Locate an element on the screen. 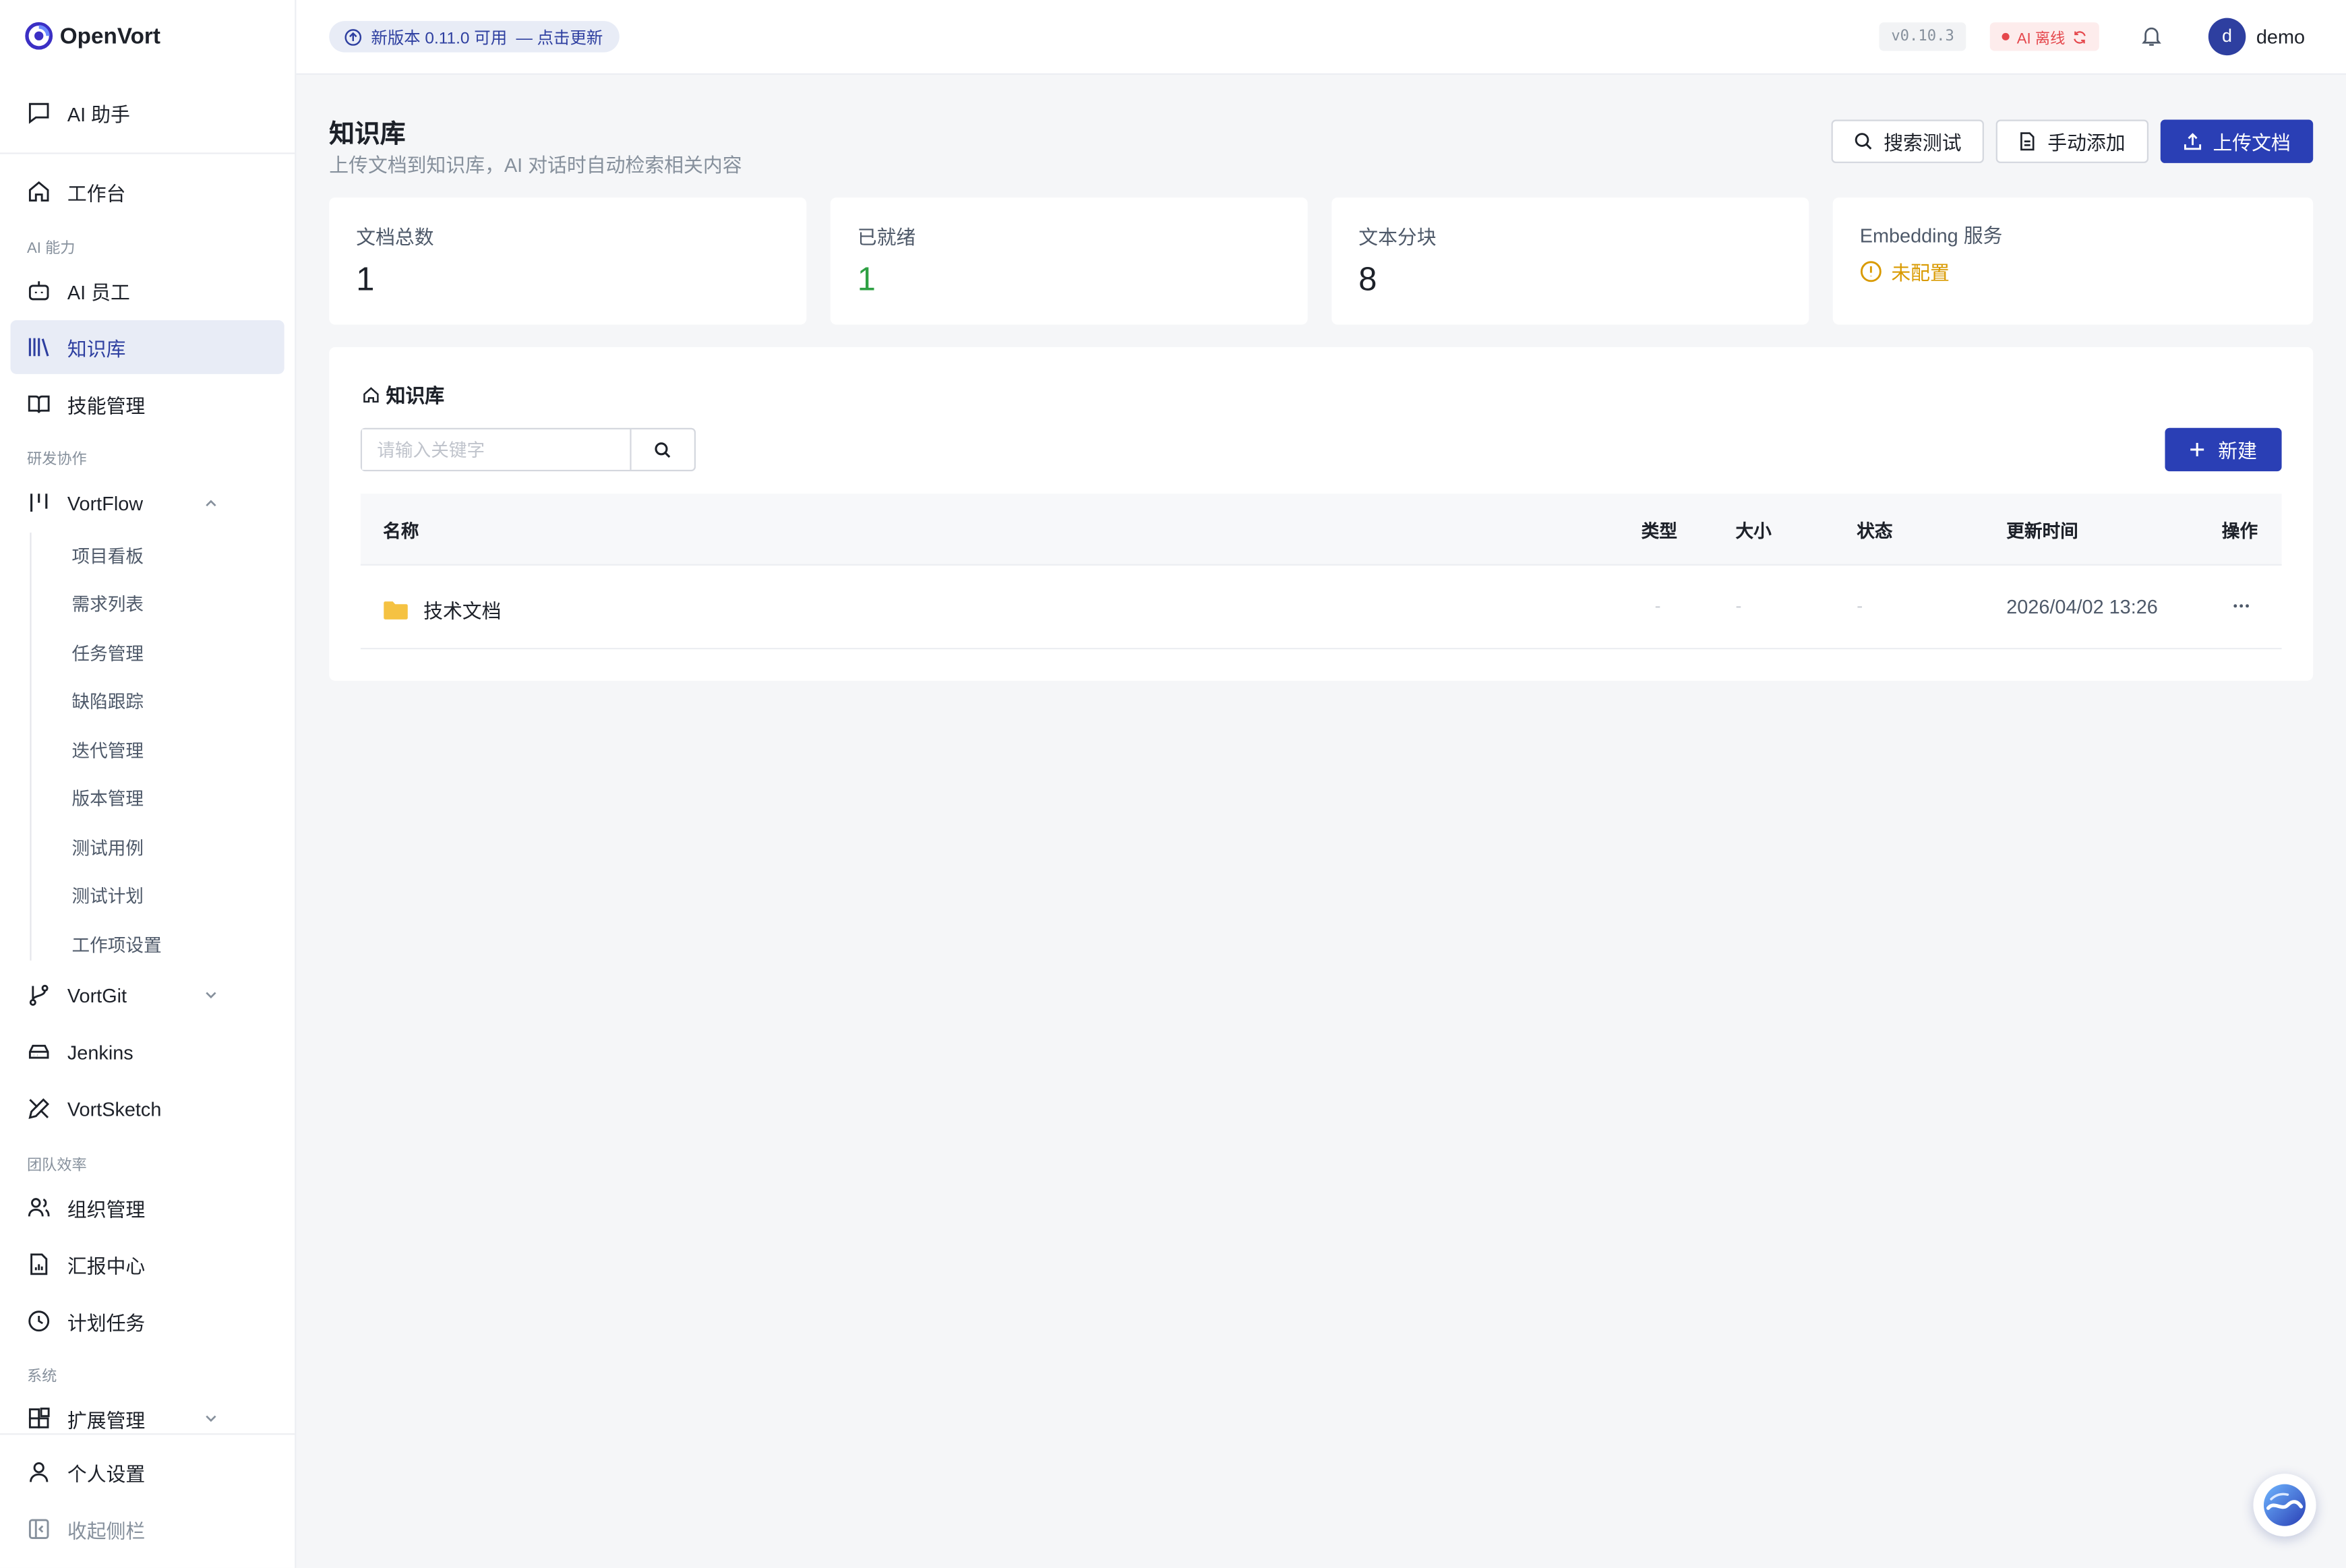 The width and height of the screenshot is (2346, 1568). submenu-item-test-plans: 测试计划 is located at coordinates (108, 895).